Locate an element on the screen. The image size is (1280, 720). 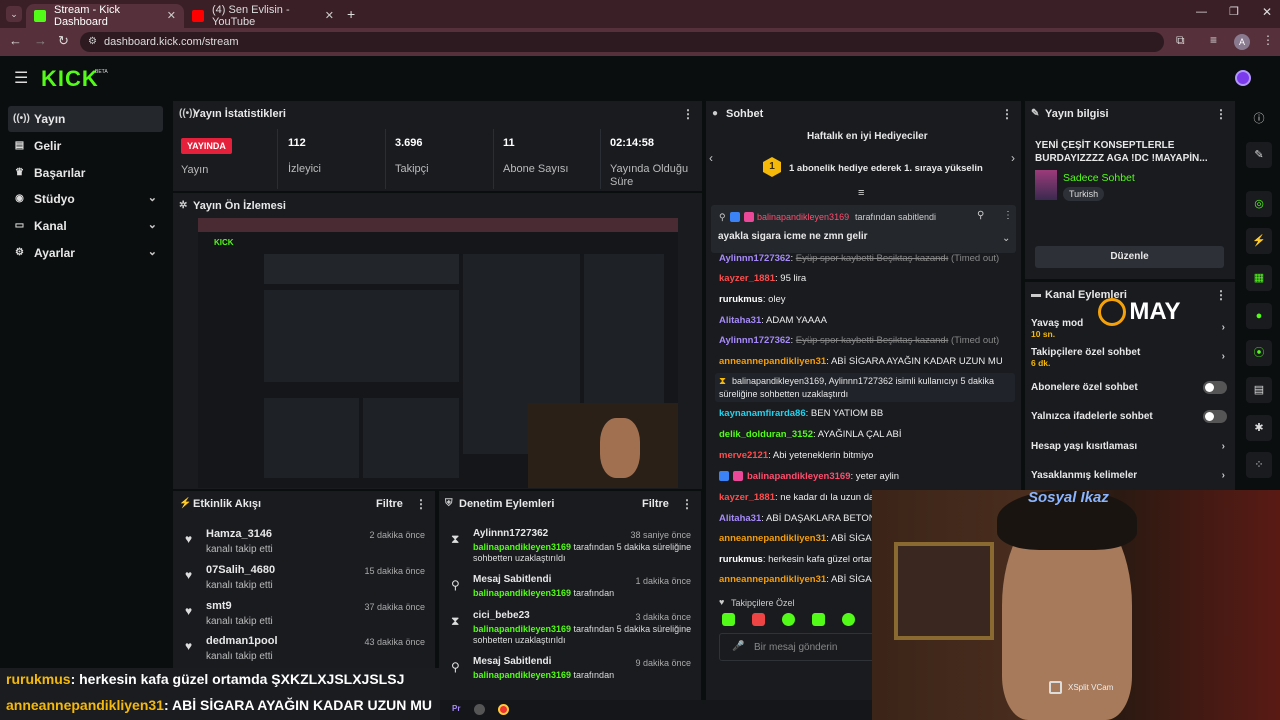
mod-title: cici_bebe23 is located at coordinates (501, 615).